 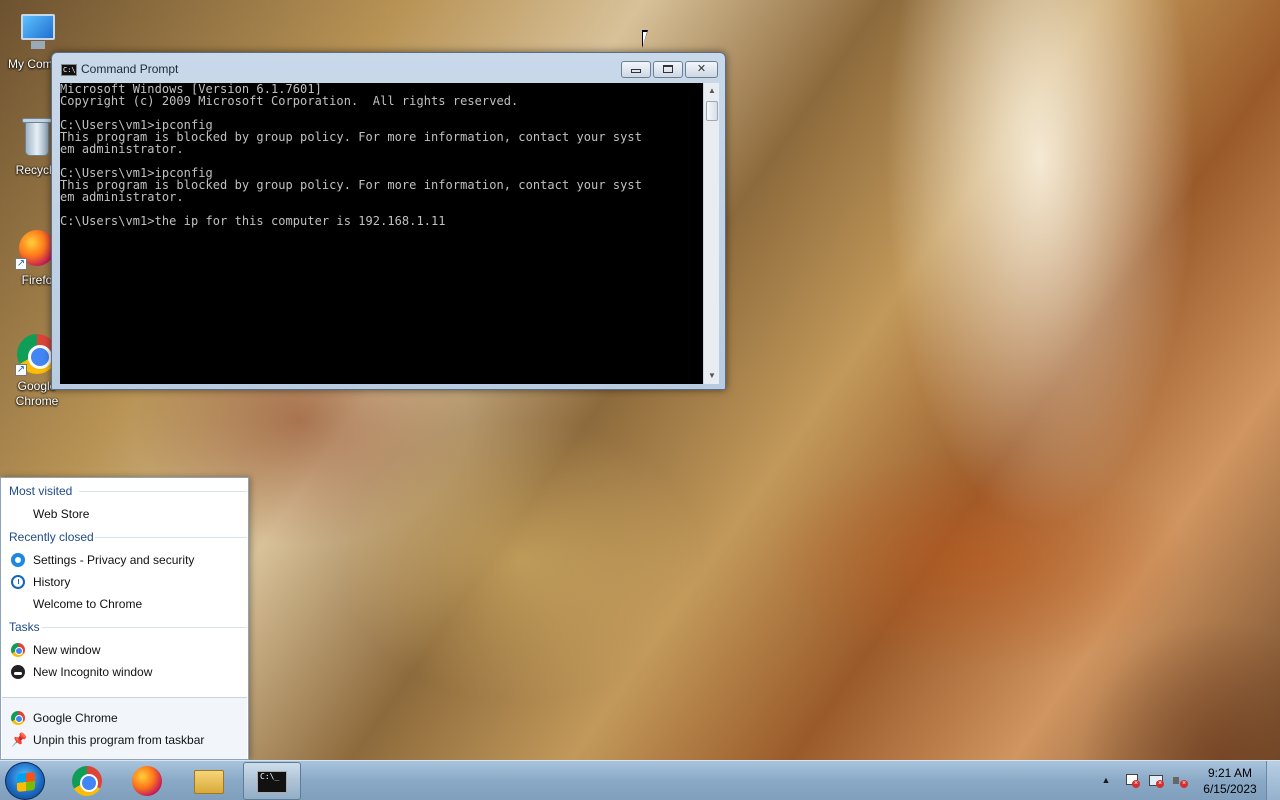 I want to click on maximize-button, so click(x=668, y=69).